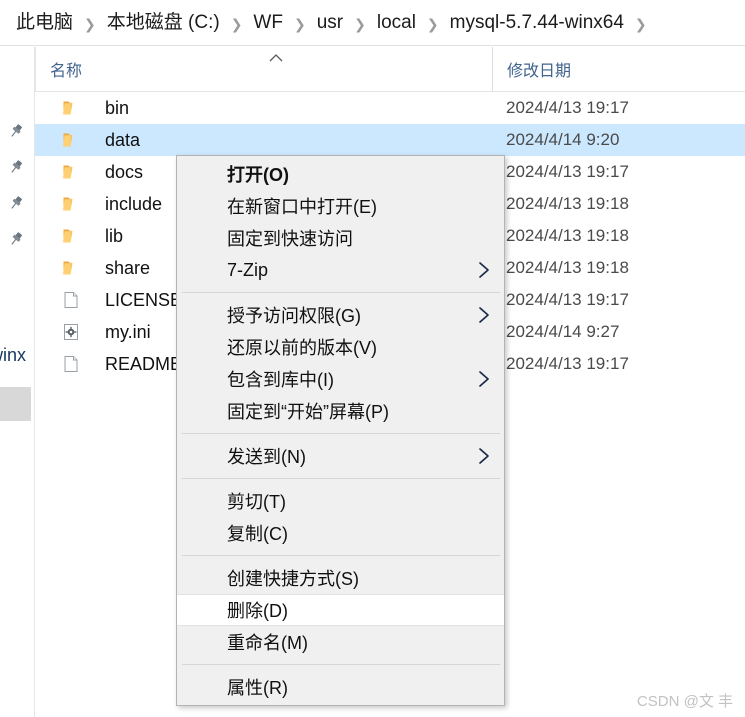 Image resolution: width=745 pixels, height=717 pixels. What do you see at coordinates (144, 364) in the screenshot?
I see `row-name-label: README` at bounding box center [144, 364].